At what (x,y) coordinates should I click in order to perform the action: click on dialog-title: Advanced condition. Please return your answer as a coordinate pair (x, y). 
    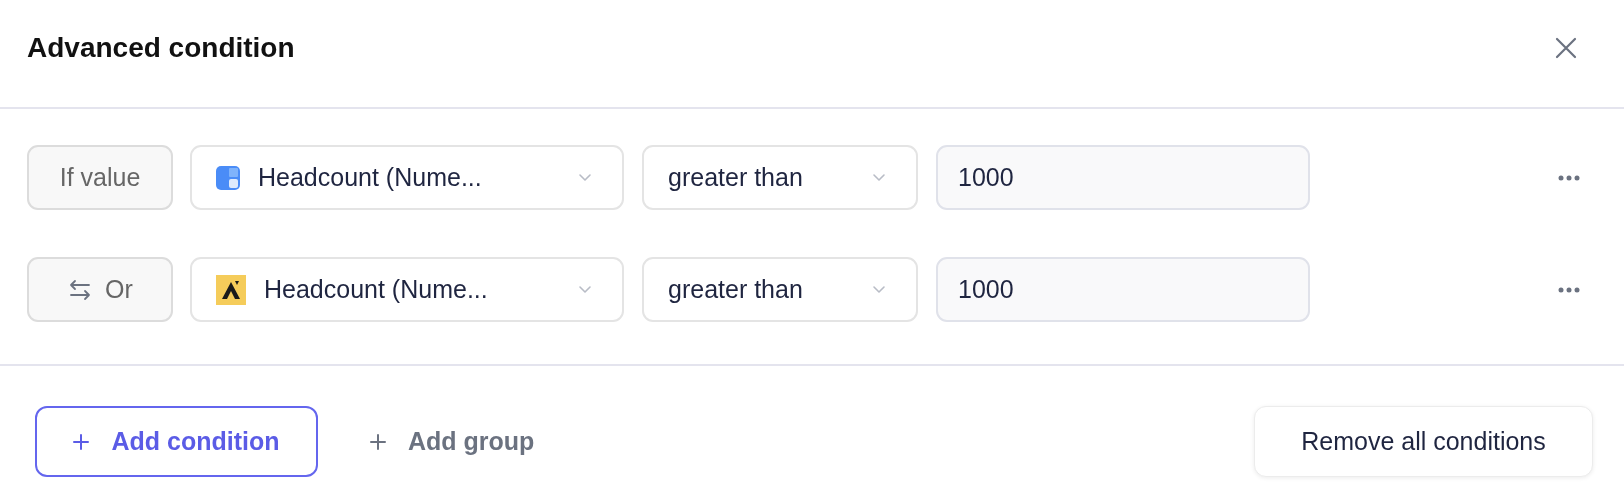
    Looking at the image, I should click on (161, 47).